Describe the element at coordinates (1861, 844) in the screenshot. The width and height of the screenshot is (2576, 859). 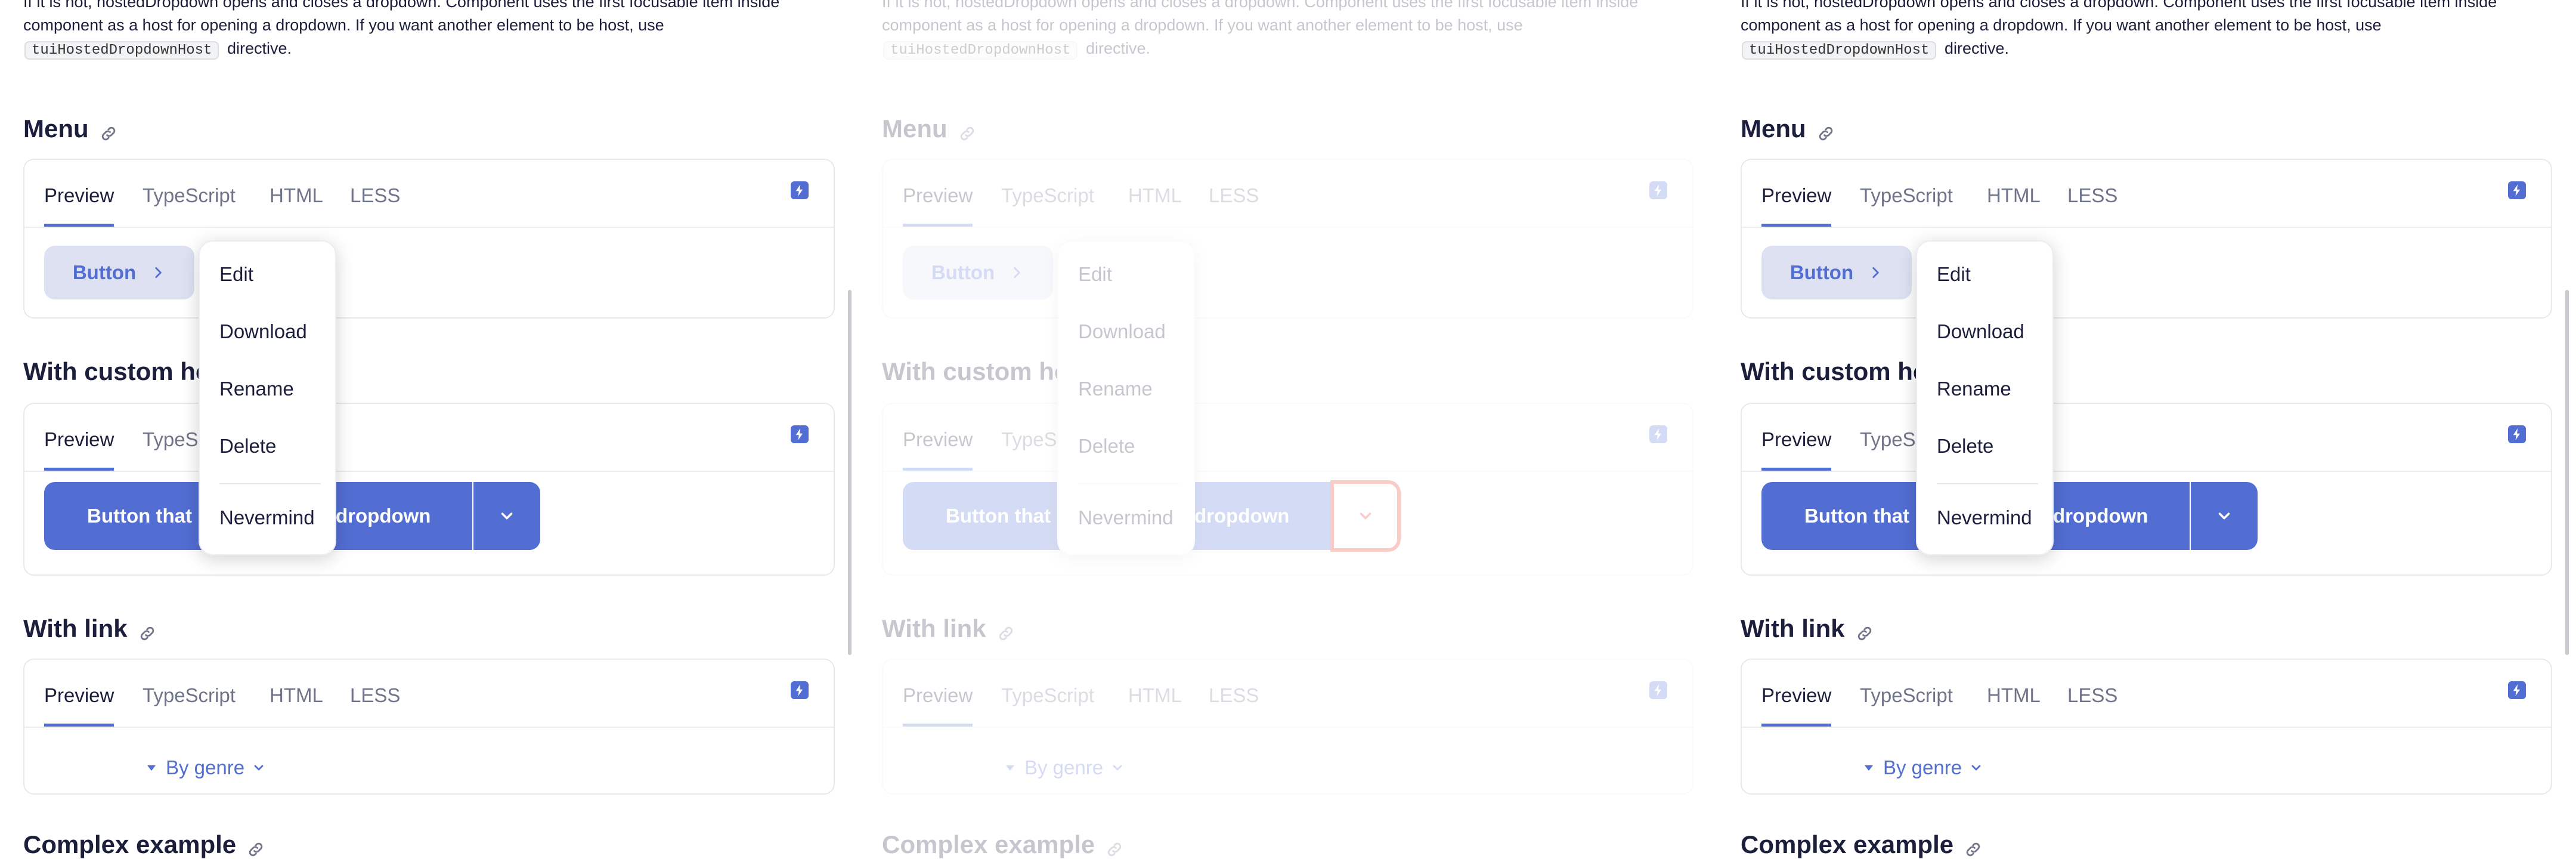
I see `section-title-complex: Complex example` at that location.